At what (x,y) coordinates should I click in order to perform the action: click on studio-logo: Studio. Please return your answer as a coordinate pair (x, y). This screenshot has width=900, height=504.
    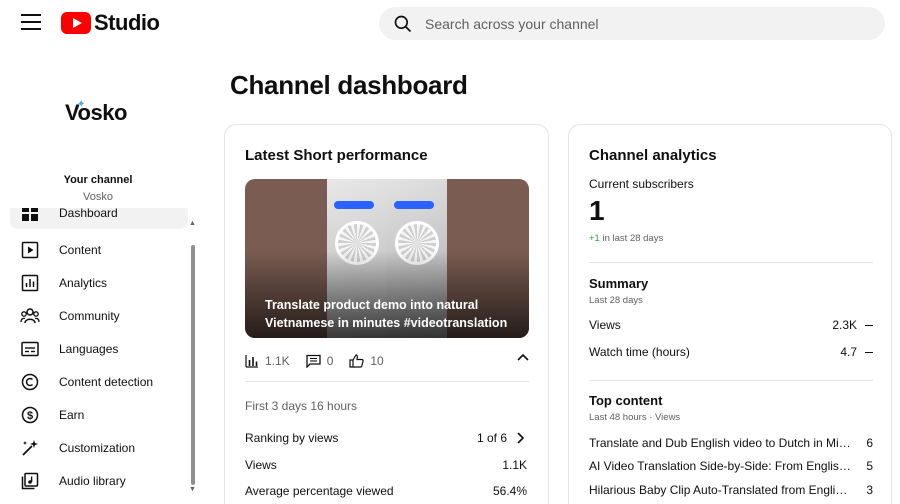
    Looking at the image, I should click on (110, 23).